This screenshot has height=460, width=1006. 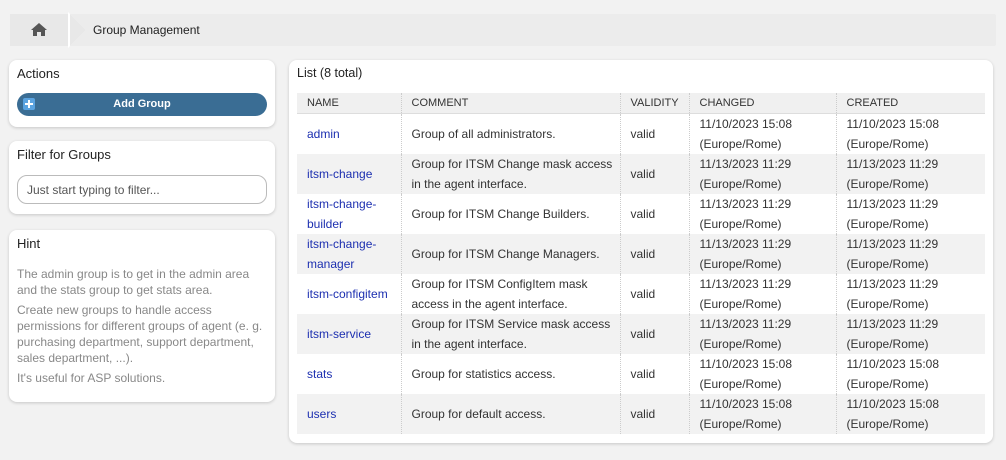 I want to click on actions-panel: Actions Add Group, so click(x=142, y=93).